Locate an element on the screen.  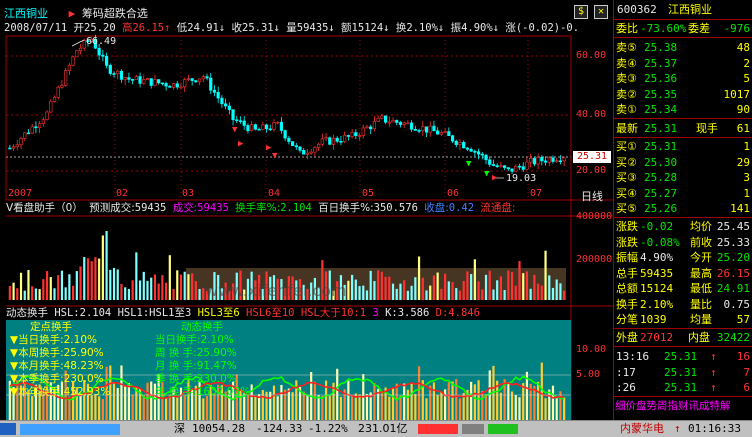
tick-row: :26 25.31 ↑ 6 is located at coordinates (683, 387).